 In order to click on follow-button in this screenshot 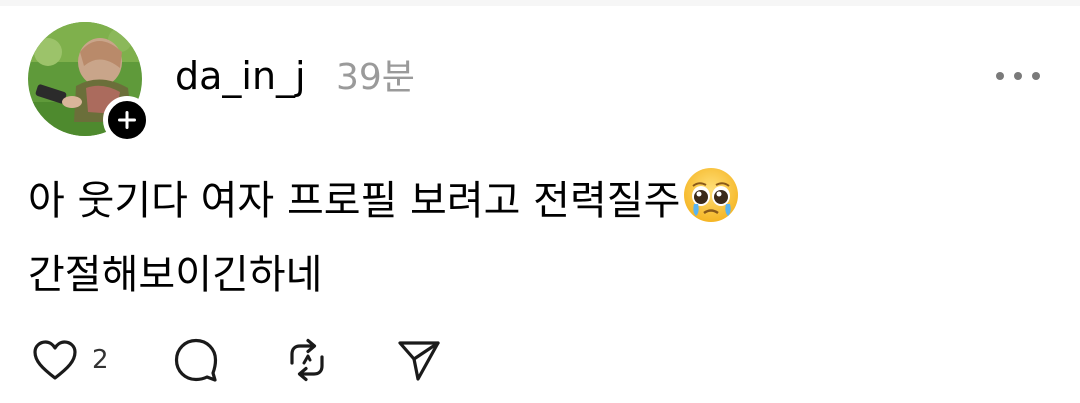, I will do `click(127, 120)`.